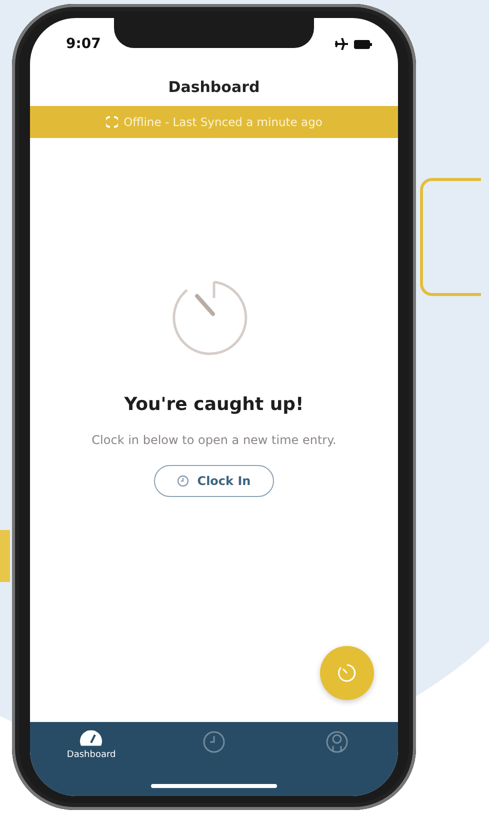 Image resolution: width=489 pixels, height=821 pixels. Describe the element at coordinates (91, 763) in the screenshot. I see `tab: Dashboard` at that location.